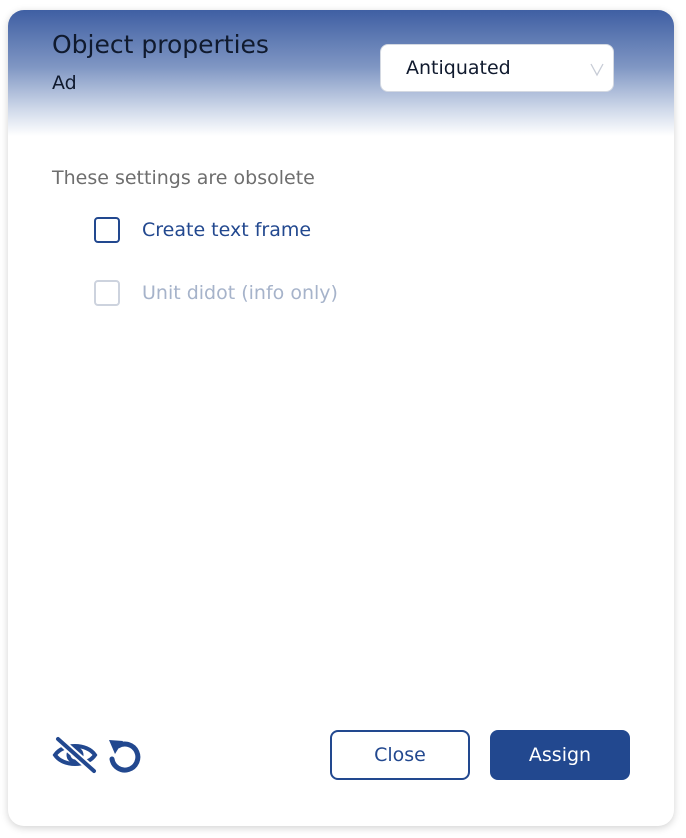  Describe the element at coordinates (64, 83) in the screenshot. I see `dialog-subtitle: Ad` at that location.